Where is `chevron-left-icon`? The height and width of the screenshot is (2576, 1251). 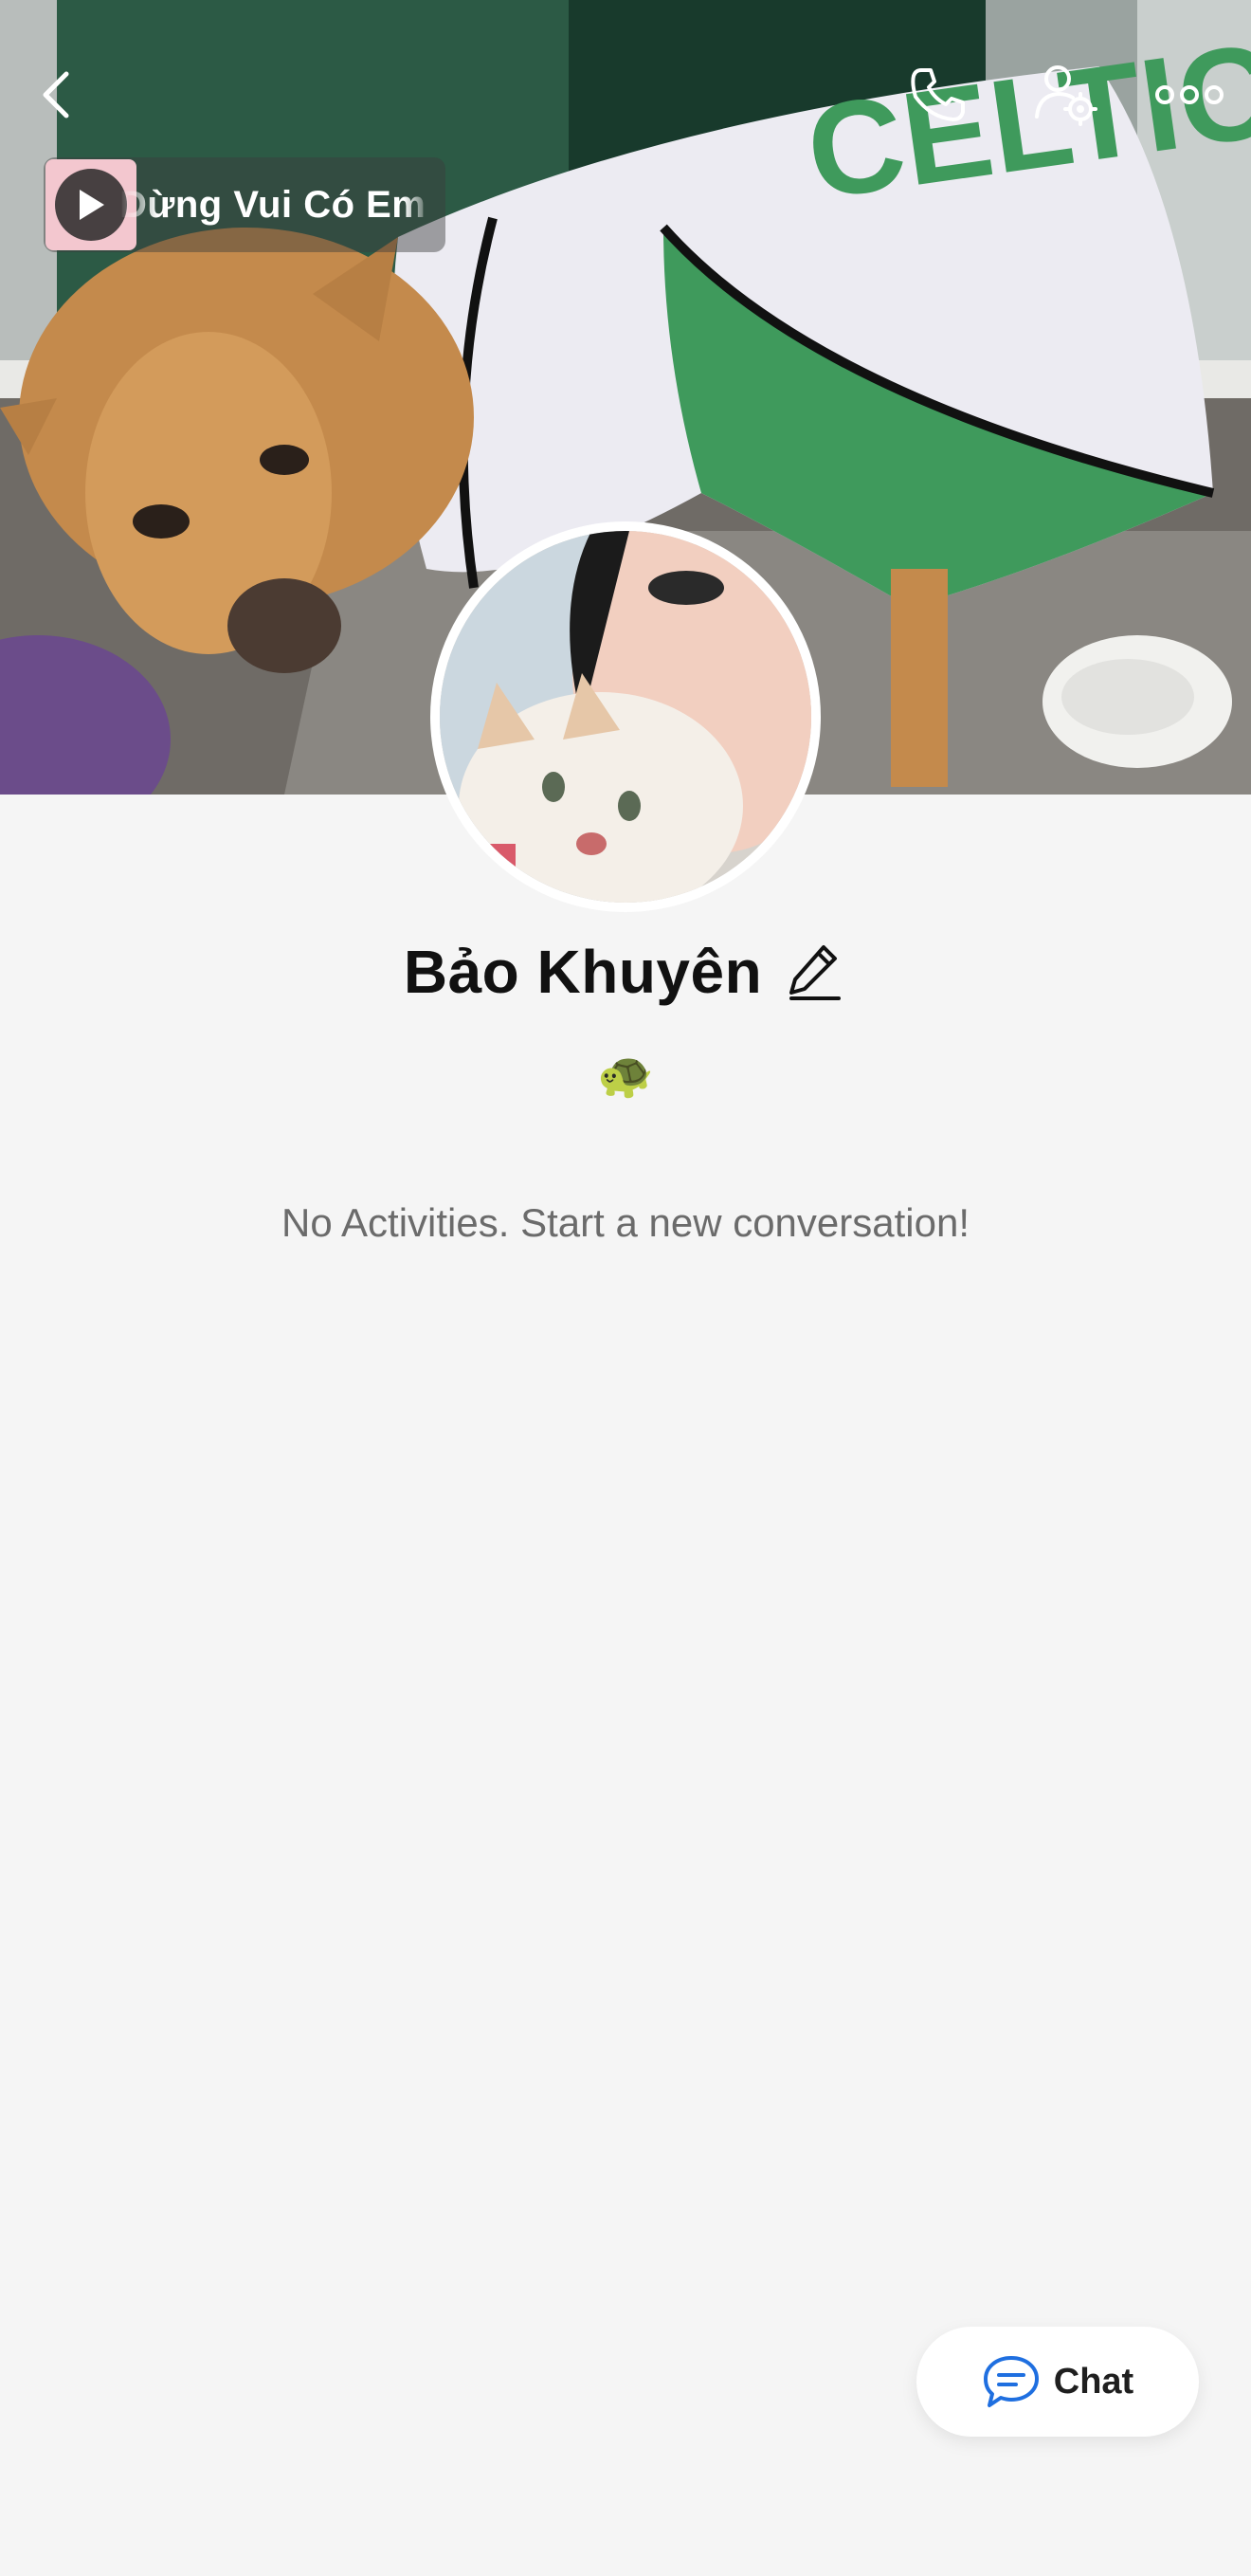 chevron-left-icon is located at coordinates (56, 95).